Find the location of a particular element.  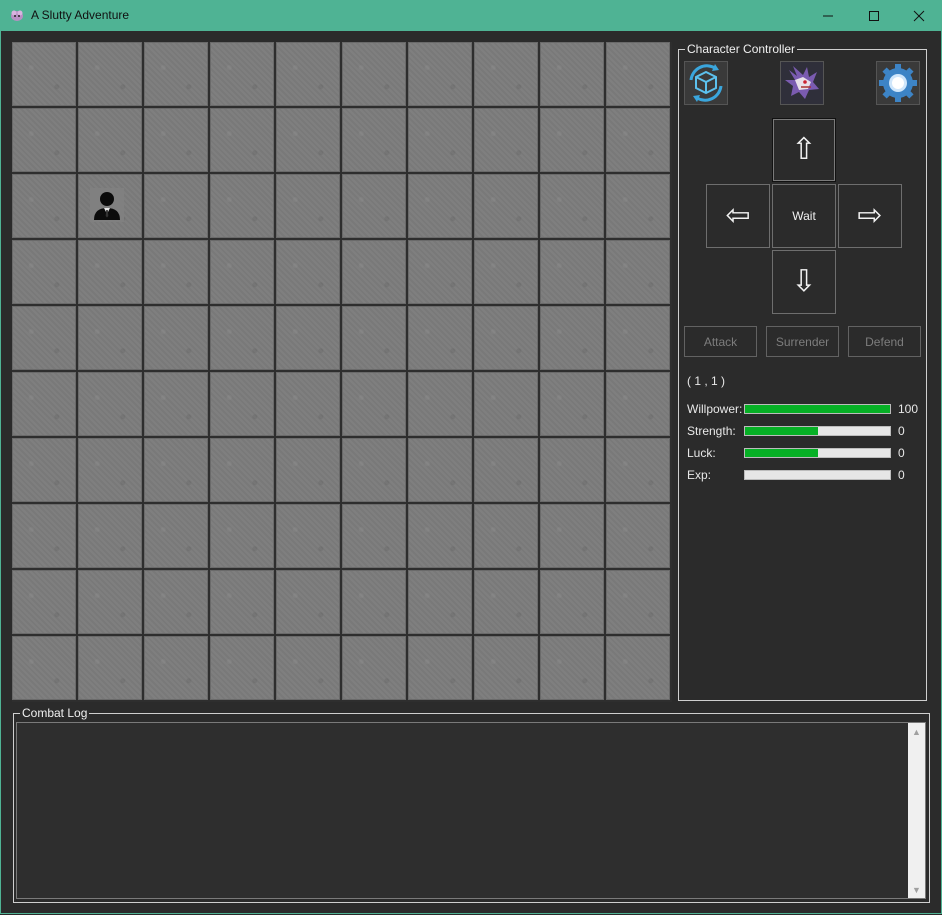

scroll-down-icon: ▼ is located at coordinates (916, 889).